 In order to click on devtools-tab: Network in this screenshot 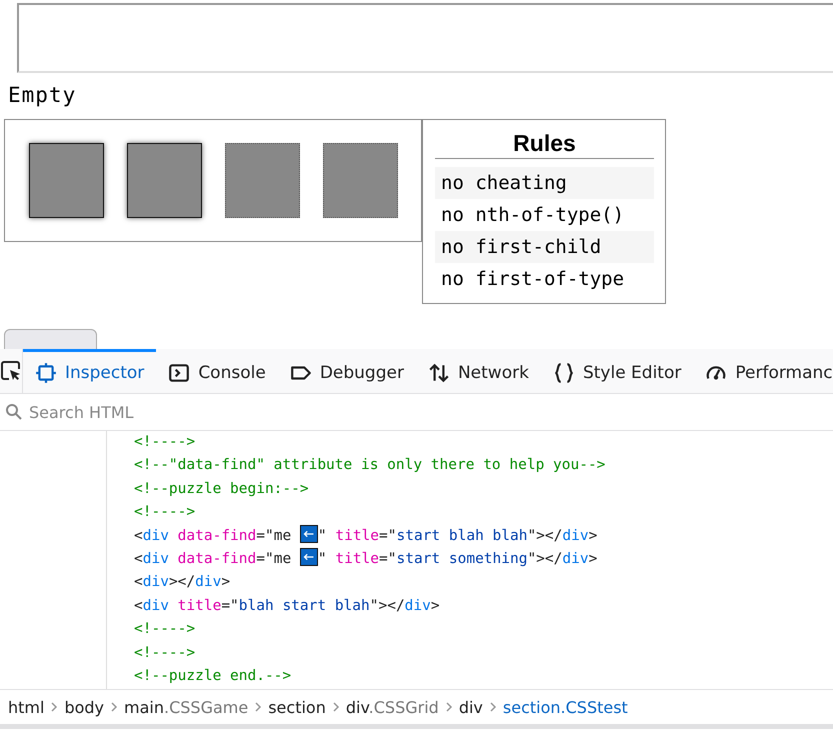, I will do `click(478, 371)`.